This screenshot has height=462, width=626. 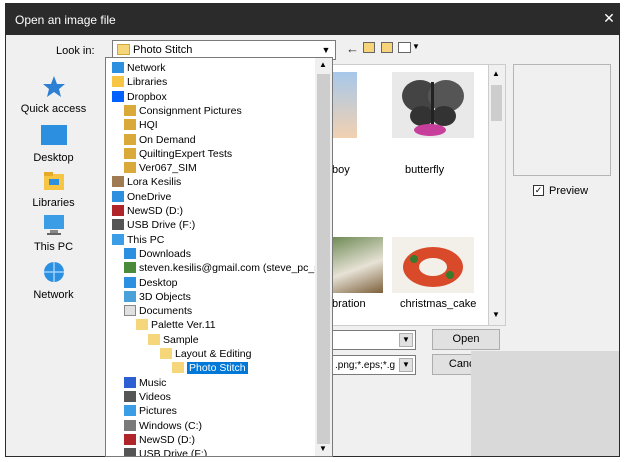 I want to click on dropdown-item: Consignment Pictures, so click(x=183, y=111).